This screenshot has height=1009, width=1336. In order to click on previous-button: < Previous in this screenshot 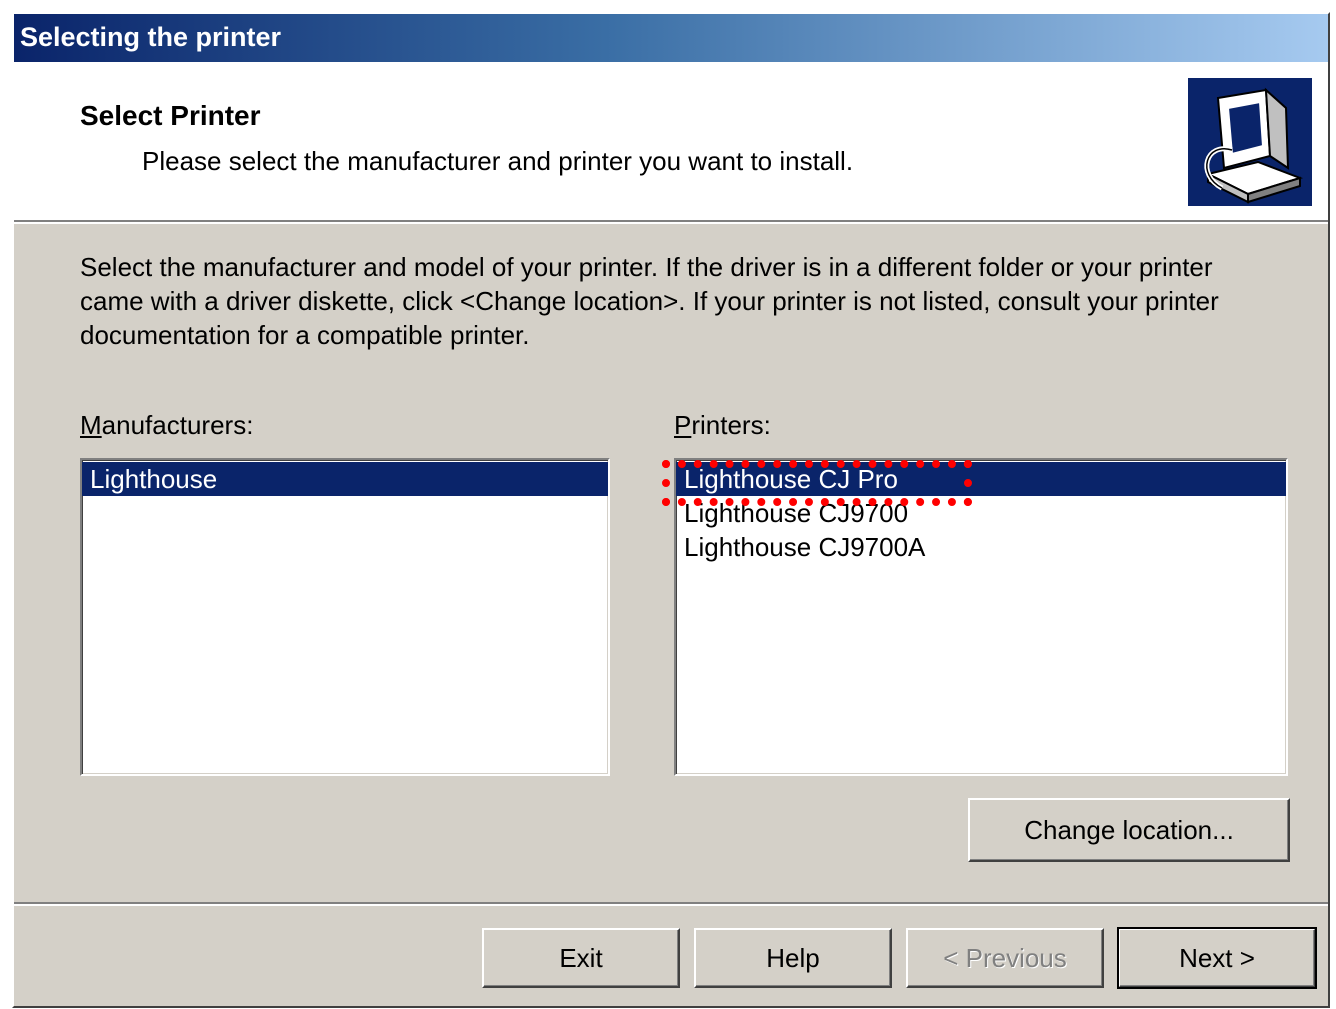, I will do `click(1005, 958)`.